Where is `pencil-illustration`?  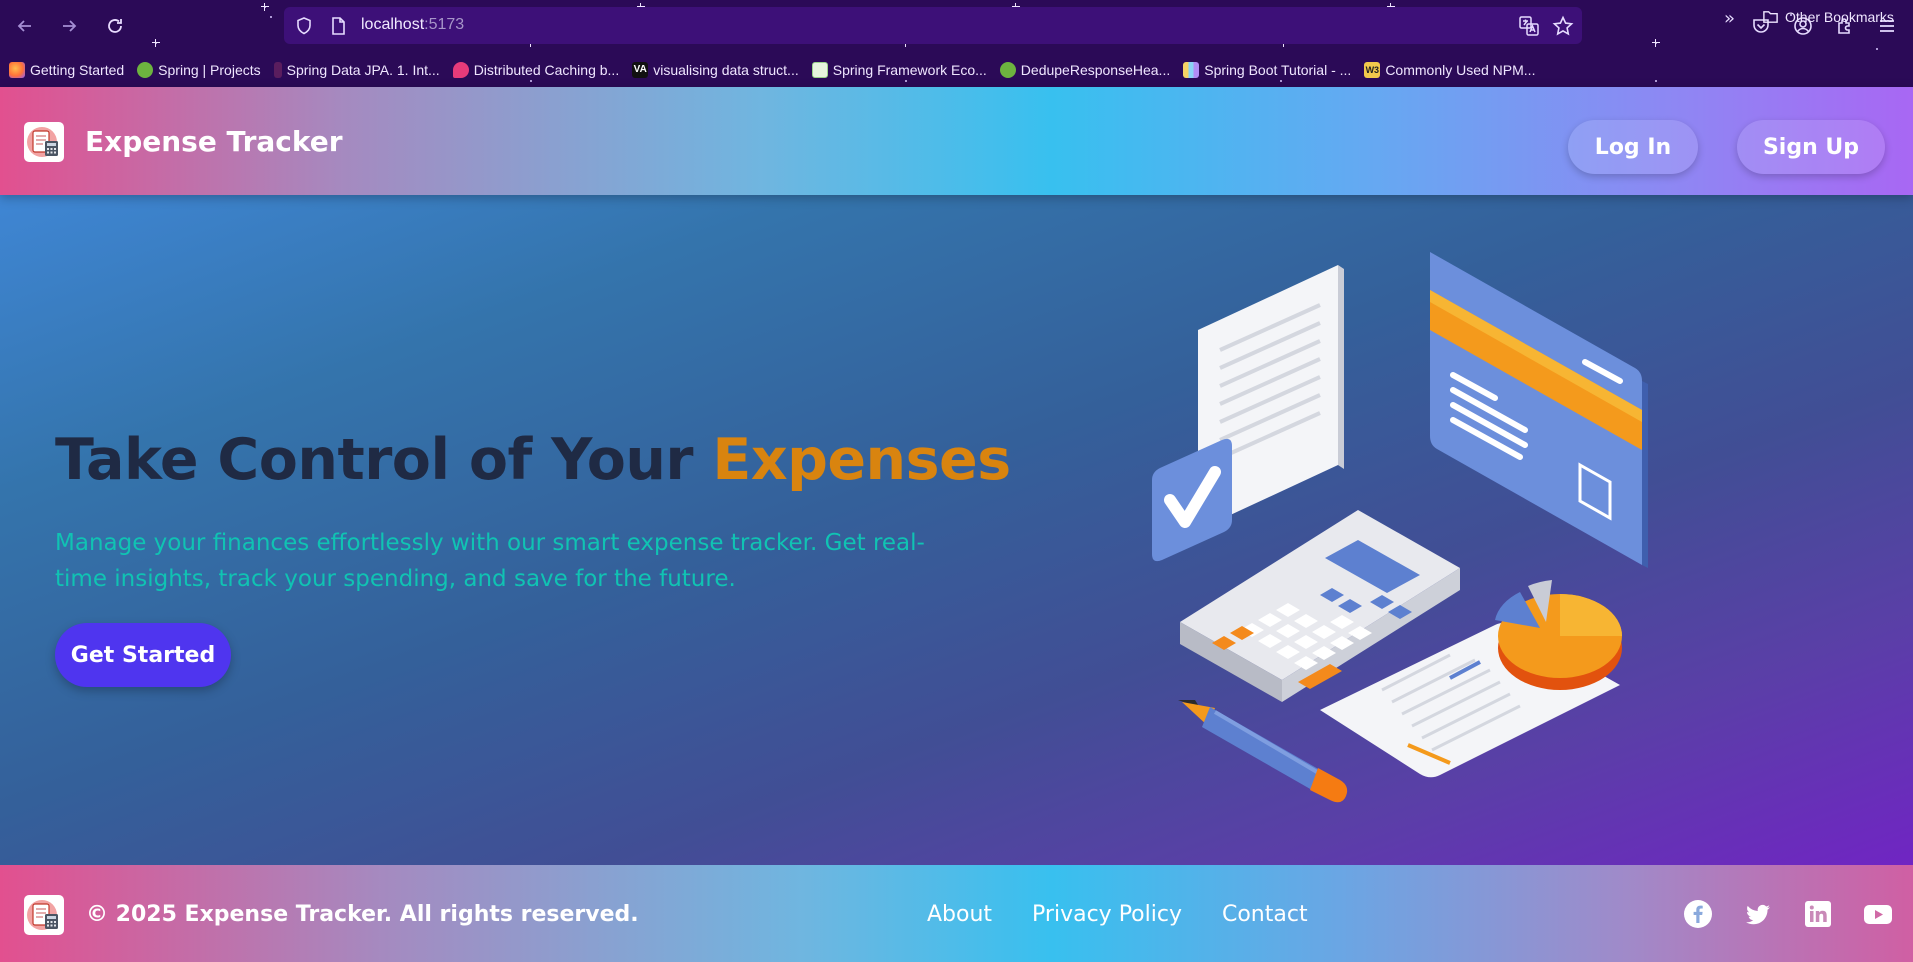 pencil-illustration is located at coordinates (1263, 751).